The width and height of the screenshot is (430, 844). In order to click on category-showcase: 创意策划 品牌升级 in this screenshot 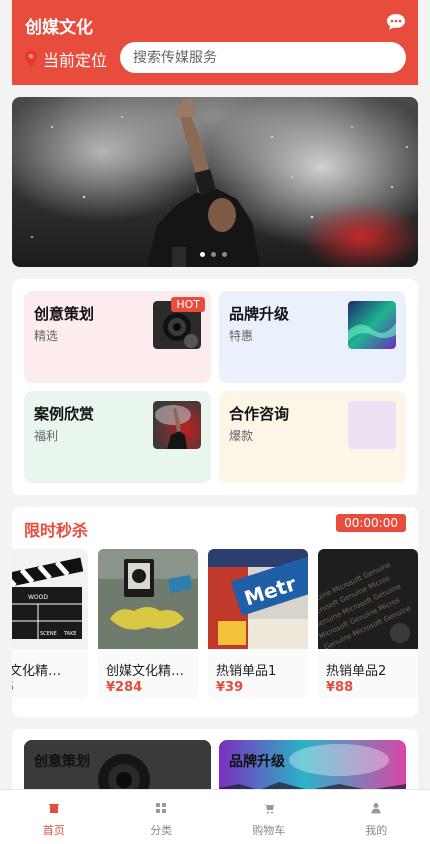, I will do `click(215, 759)`.